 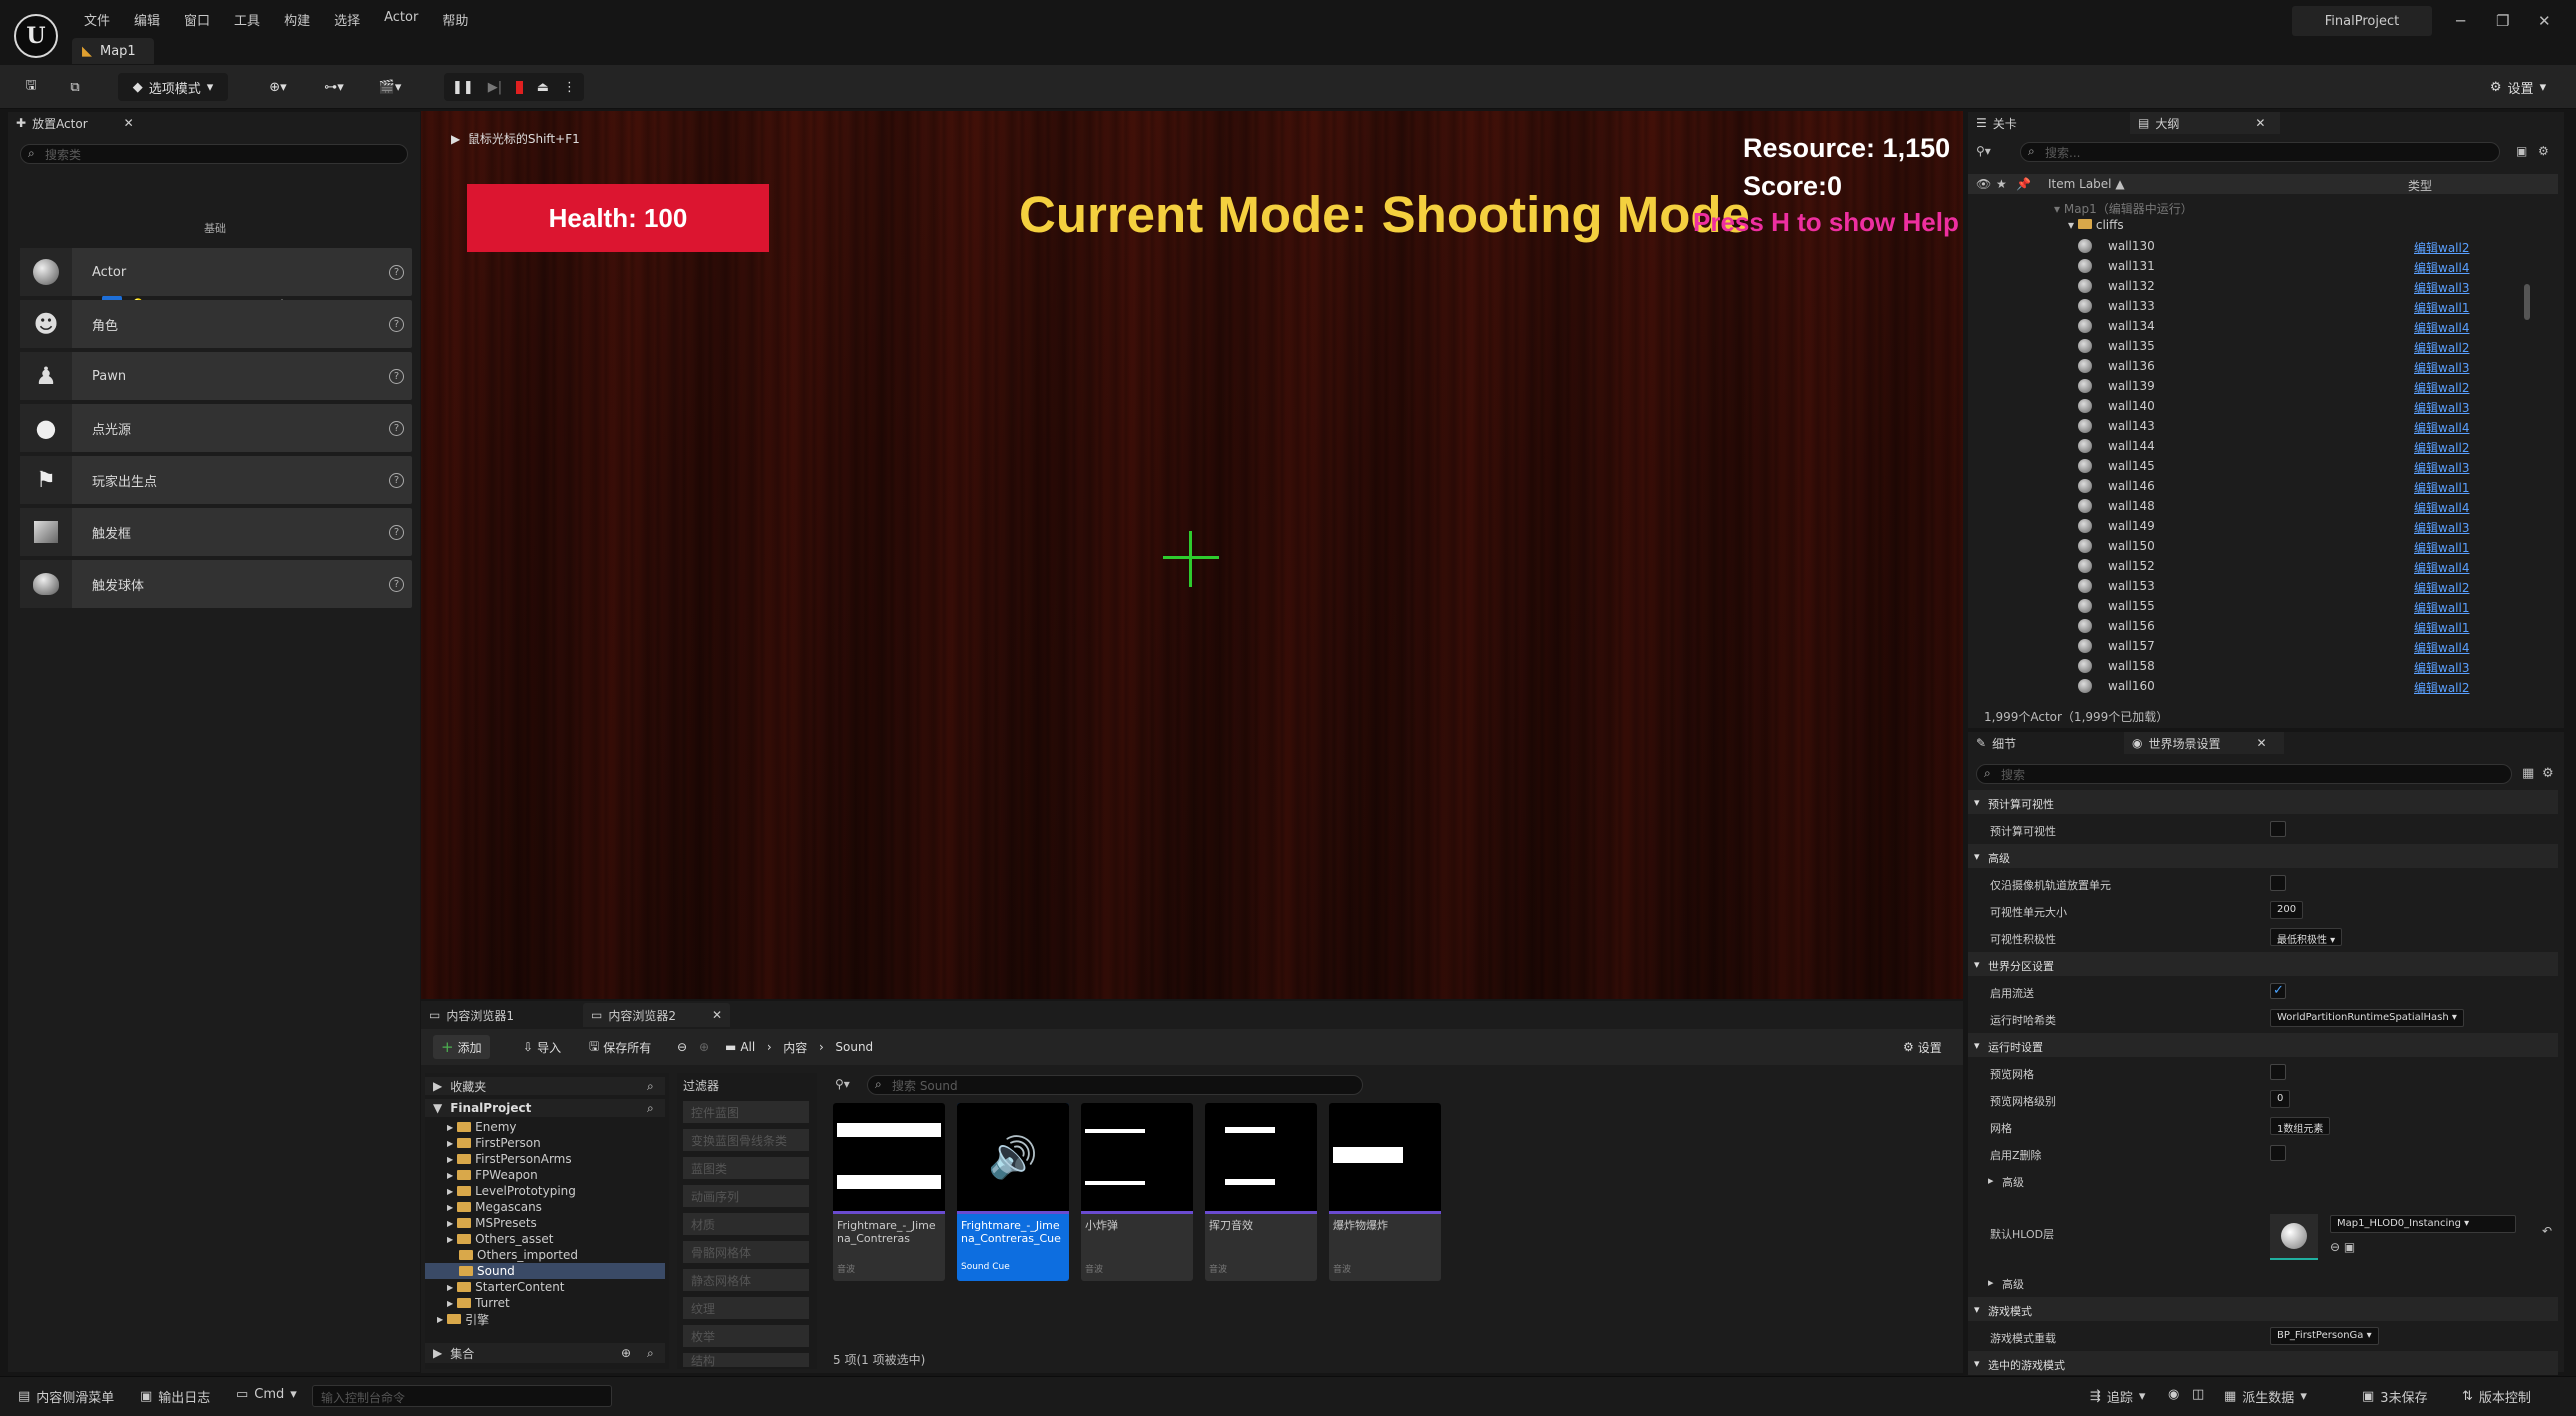 I want to click on favorites-header: ▶ 收藏夹 ⌕, so click(x=545, y=1086).